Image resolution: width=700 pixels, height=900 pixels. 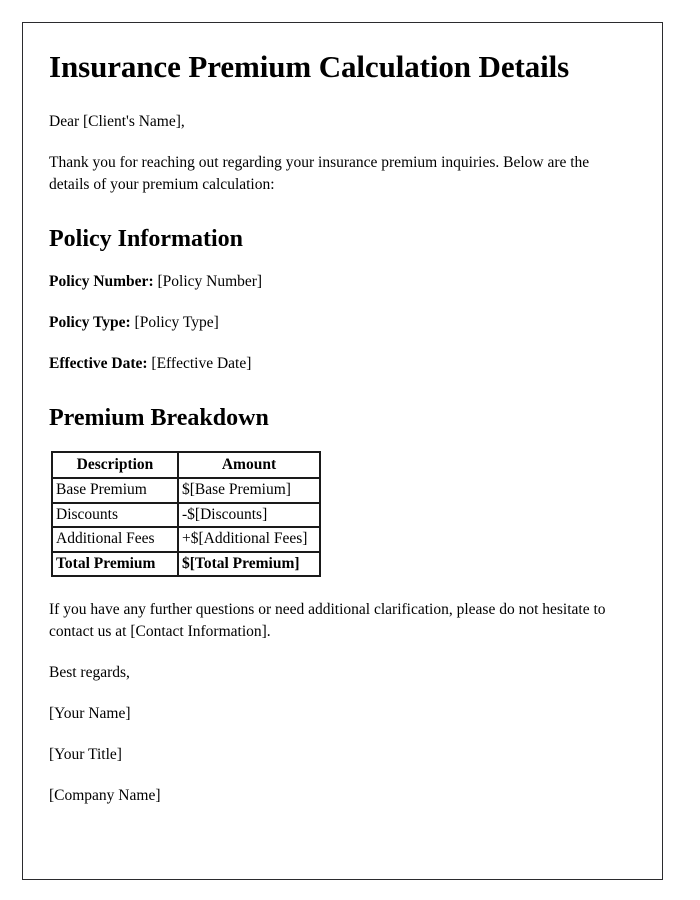 What do you see at coordinates (176, 323) in the screenshot?
I see `policy-type-value: [Policy Type]` at bounding box center [176, 323].